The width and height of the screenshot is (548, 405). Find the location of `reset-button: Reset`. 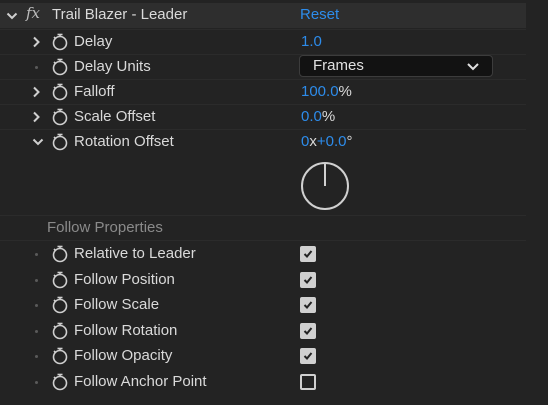

reset-button: Reset is located at coordinates (319, 15).